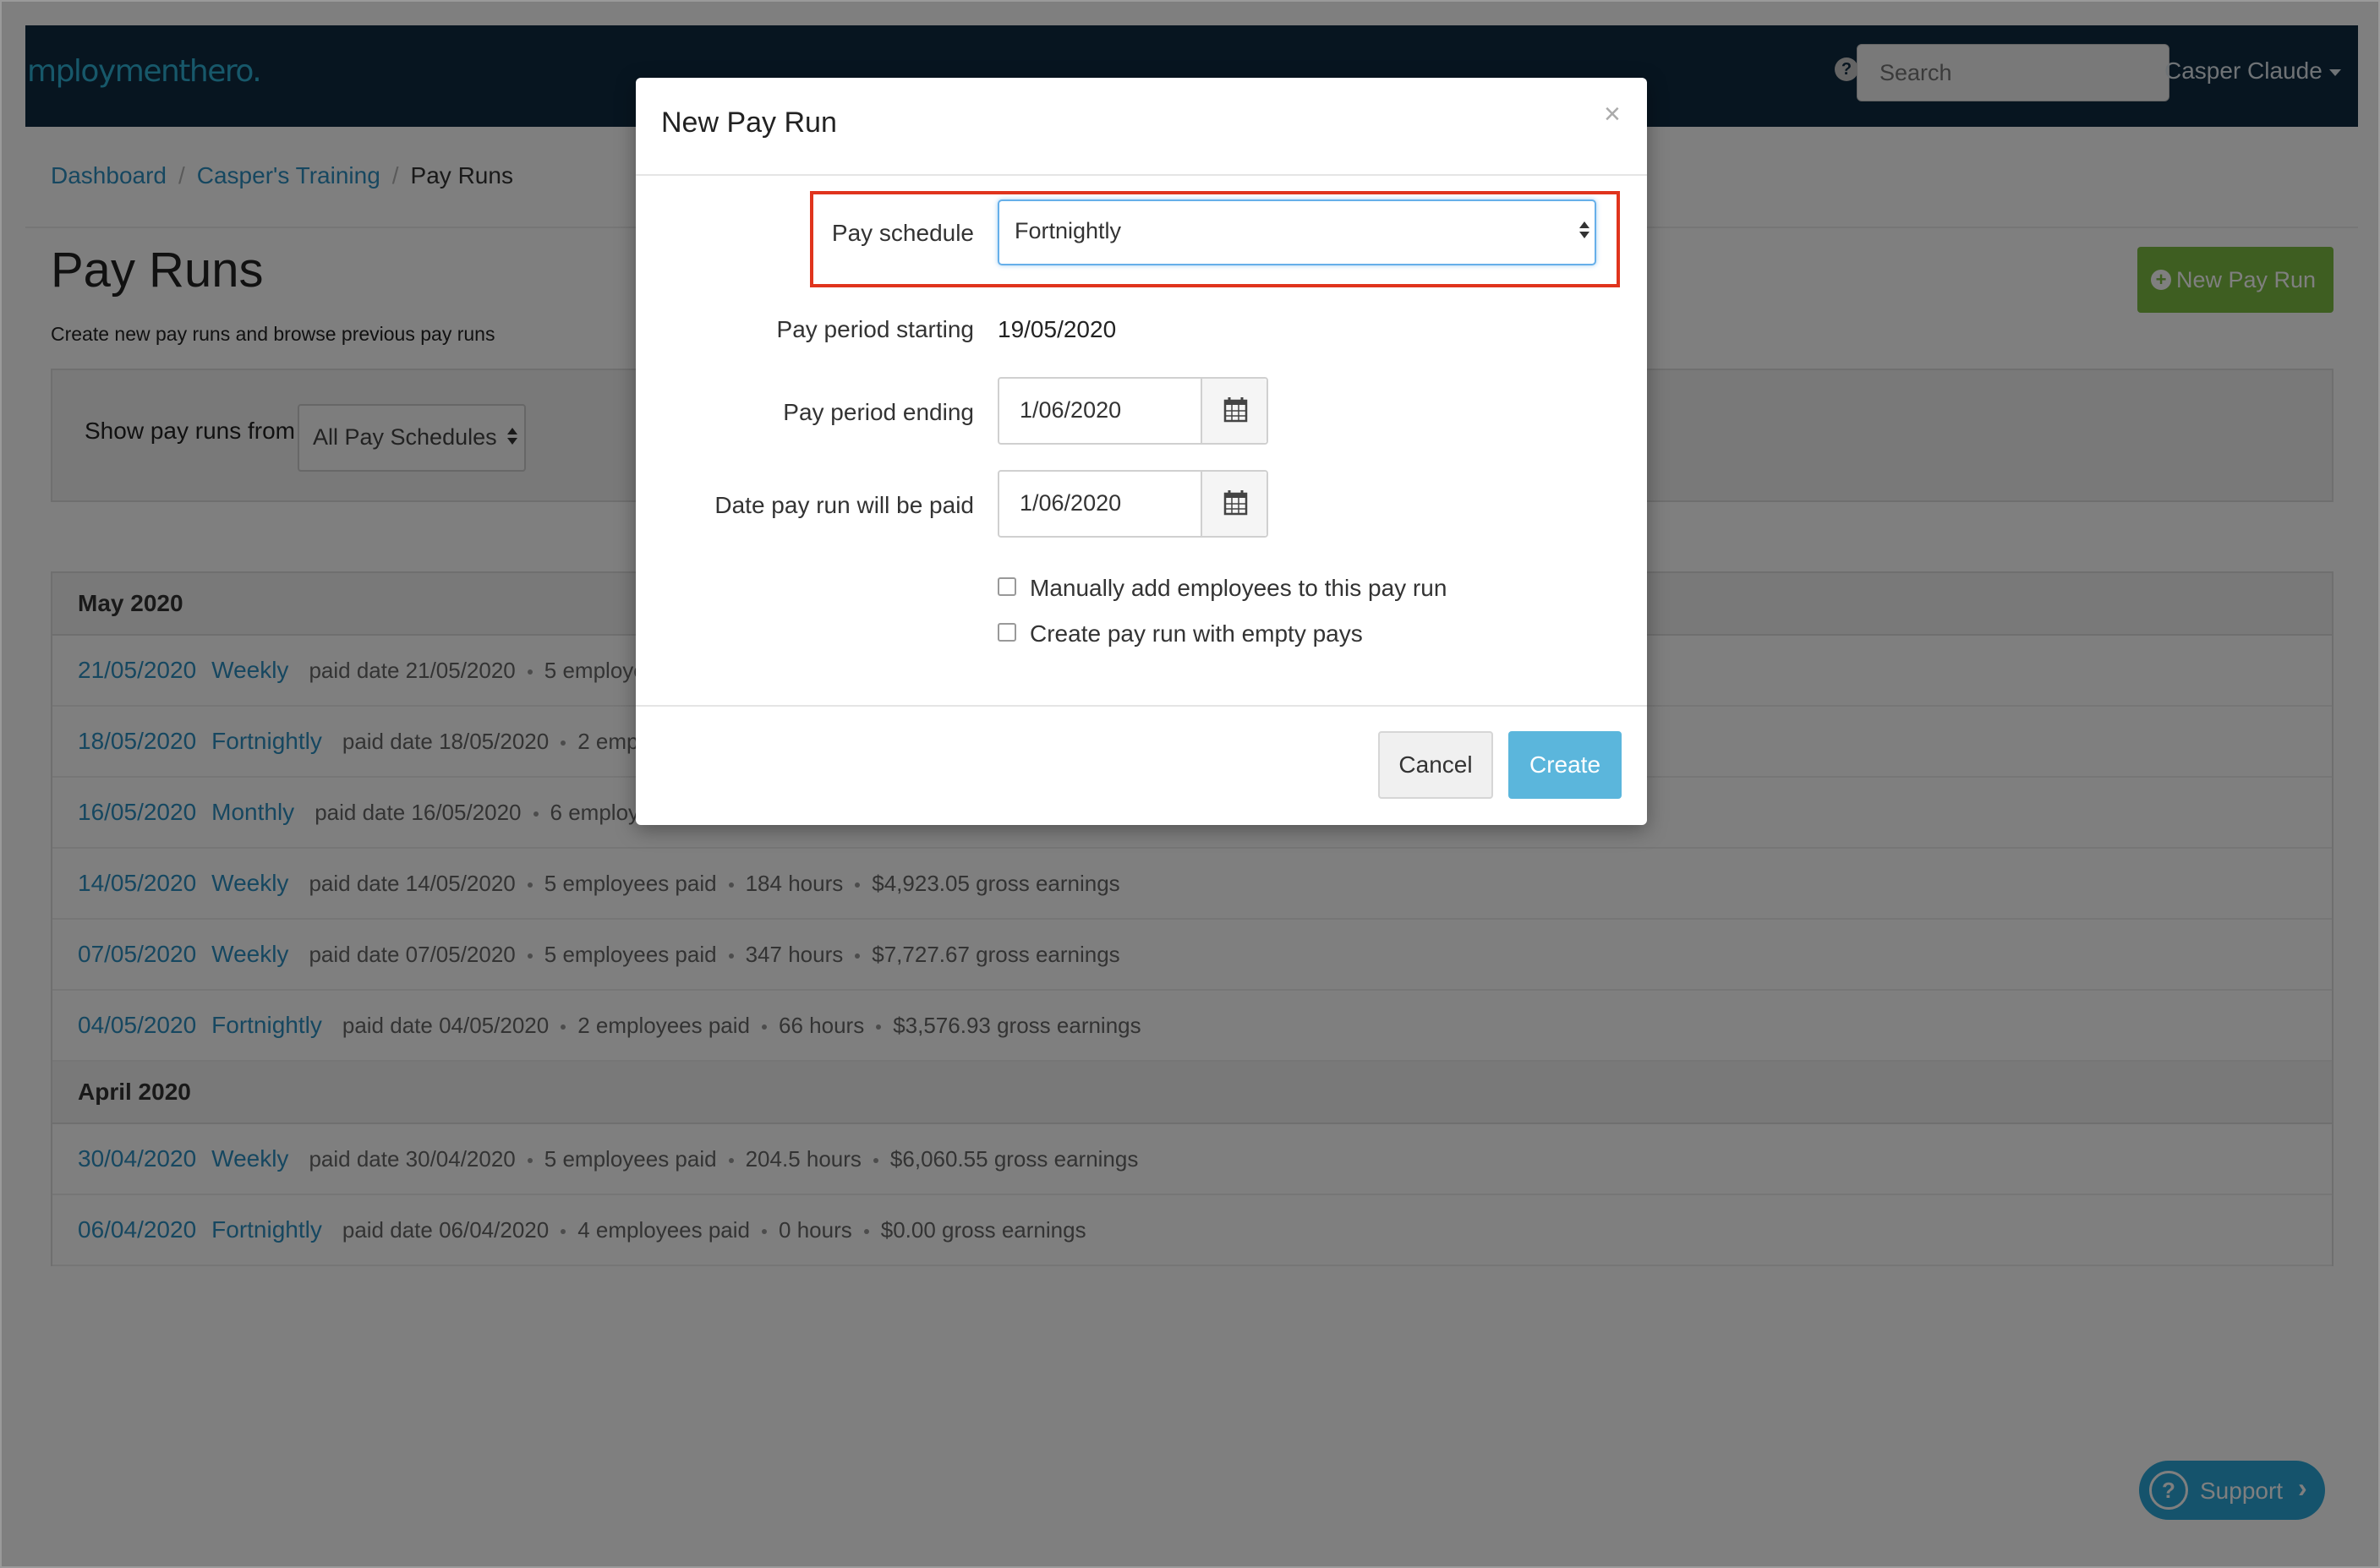 Image resolution: width=2380 pixels, height=1568 pixels. Describe the element at coordinates (1068, 230) in the screenshot. I see `pay-schedule-value: Fortnightly` at that location.